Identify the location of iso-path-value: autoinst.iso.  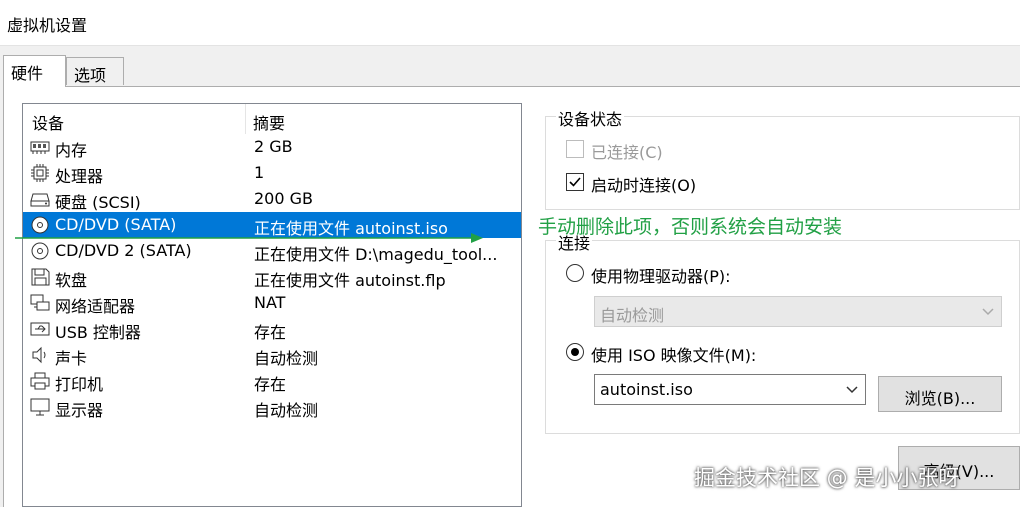
(646, 389).